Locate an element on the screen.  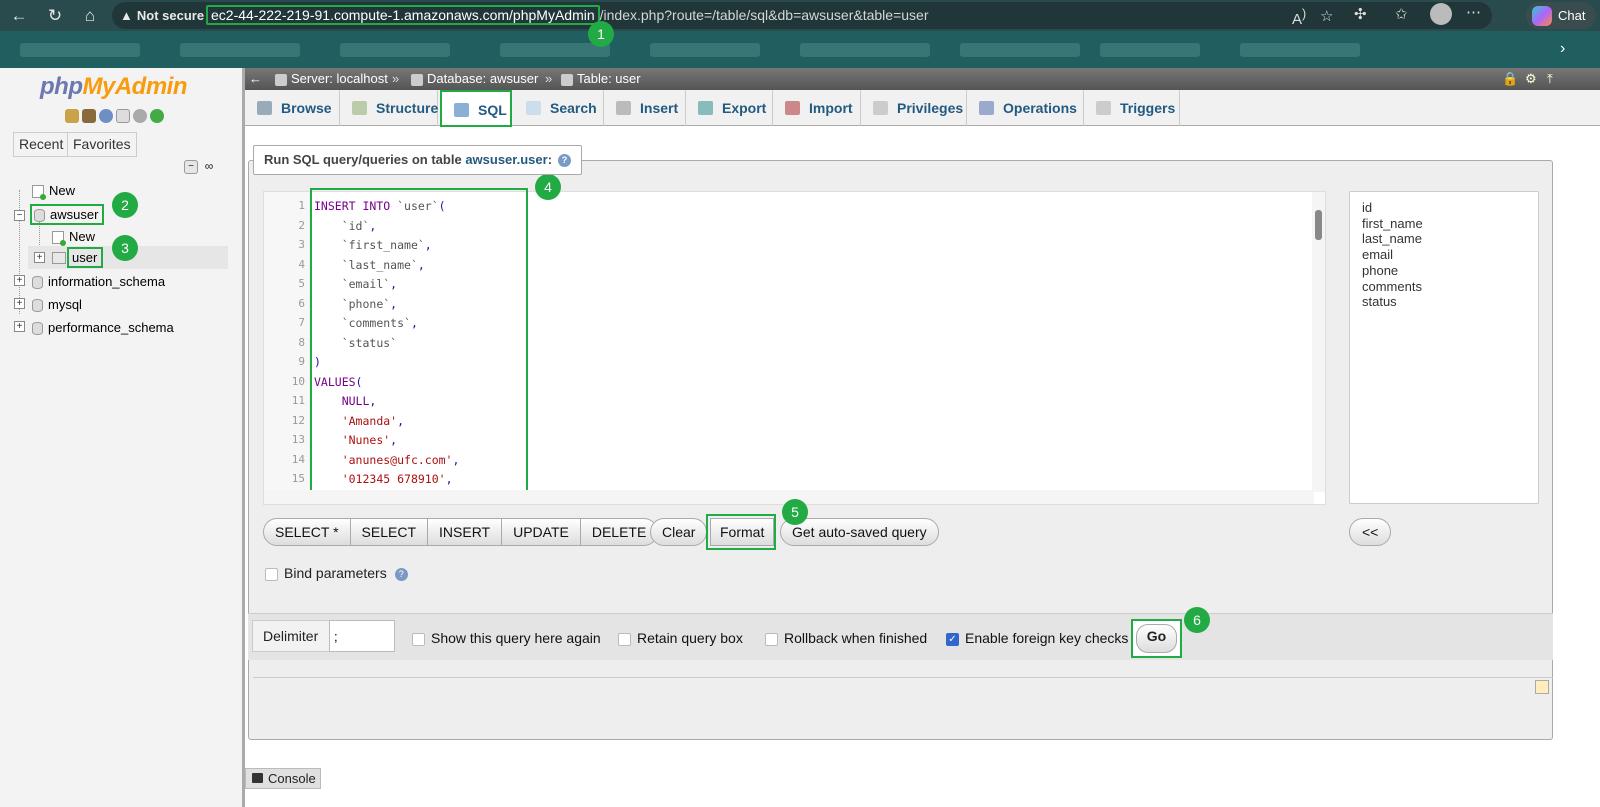
column-option: comments is located at coordinates (1444, 287).